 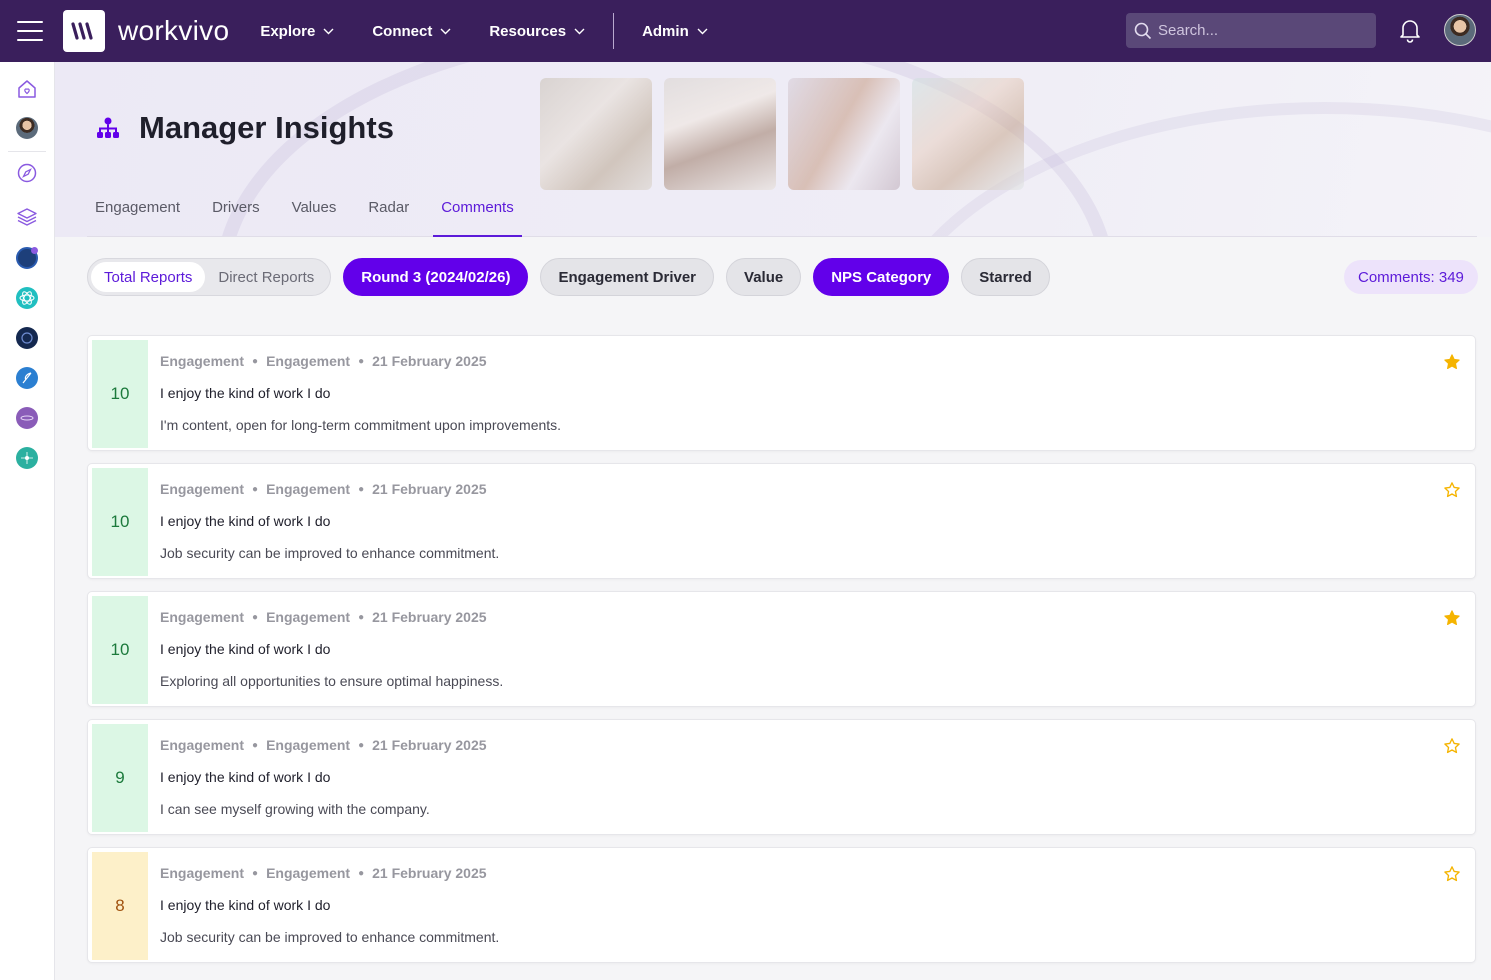 What do you see at coordinates (288, 31) in the screenshot?
I see `nav-explore-label: Explore` at bounding box center [288, 31].